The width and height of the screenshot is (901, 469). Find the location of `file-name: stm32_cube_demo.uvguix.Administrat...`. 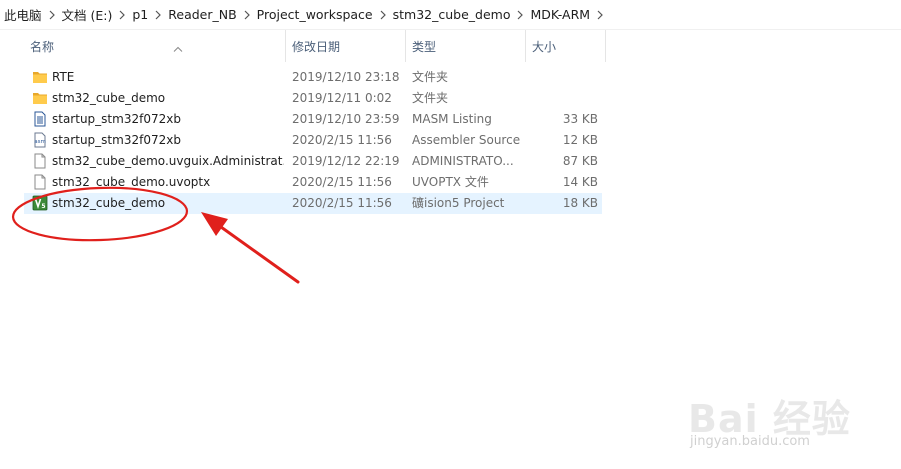

file-name: stm32_cube_demo.uvguix.Administrat... is located at coordinates (168, 161).